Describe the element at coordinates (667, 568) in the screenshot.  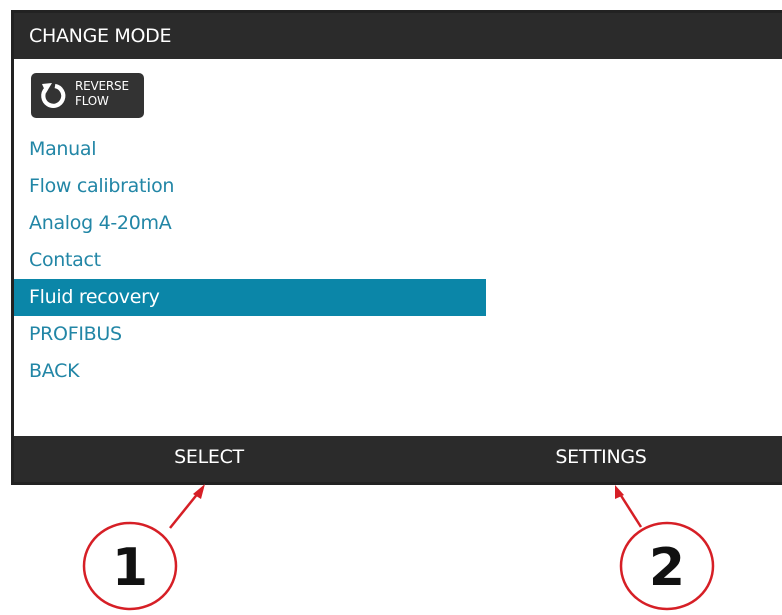
I see `callout-2-number: 2` at that location.